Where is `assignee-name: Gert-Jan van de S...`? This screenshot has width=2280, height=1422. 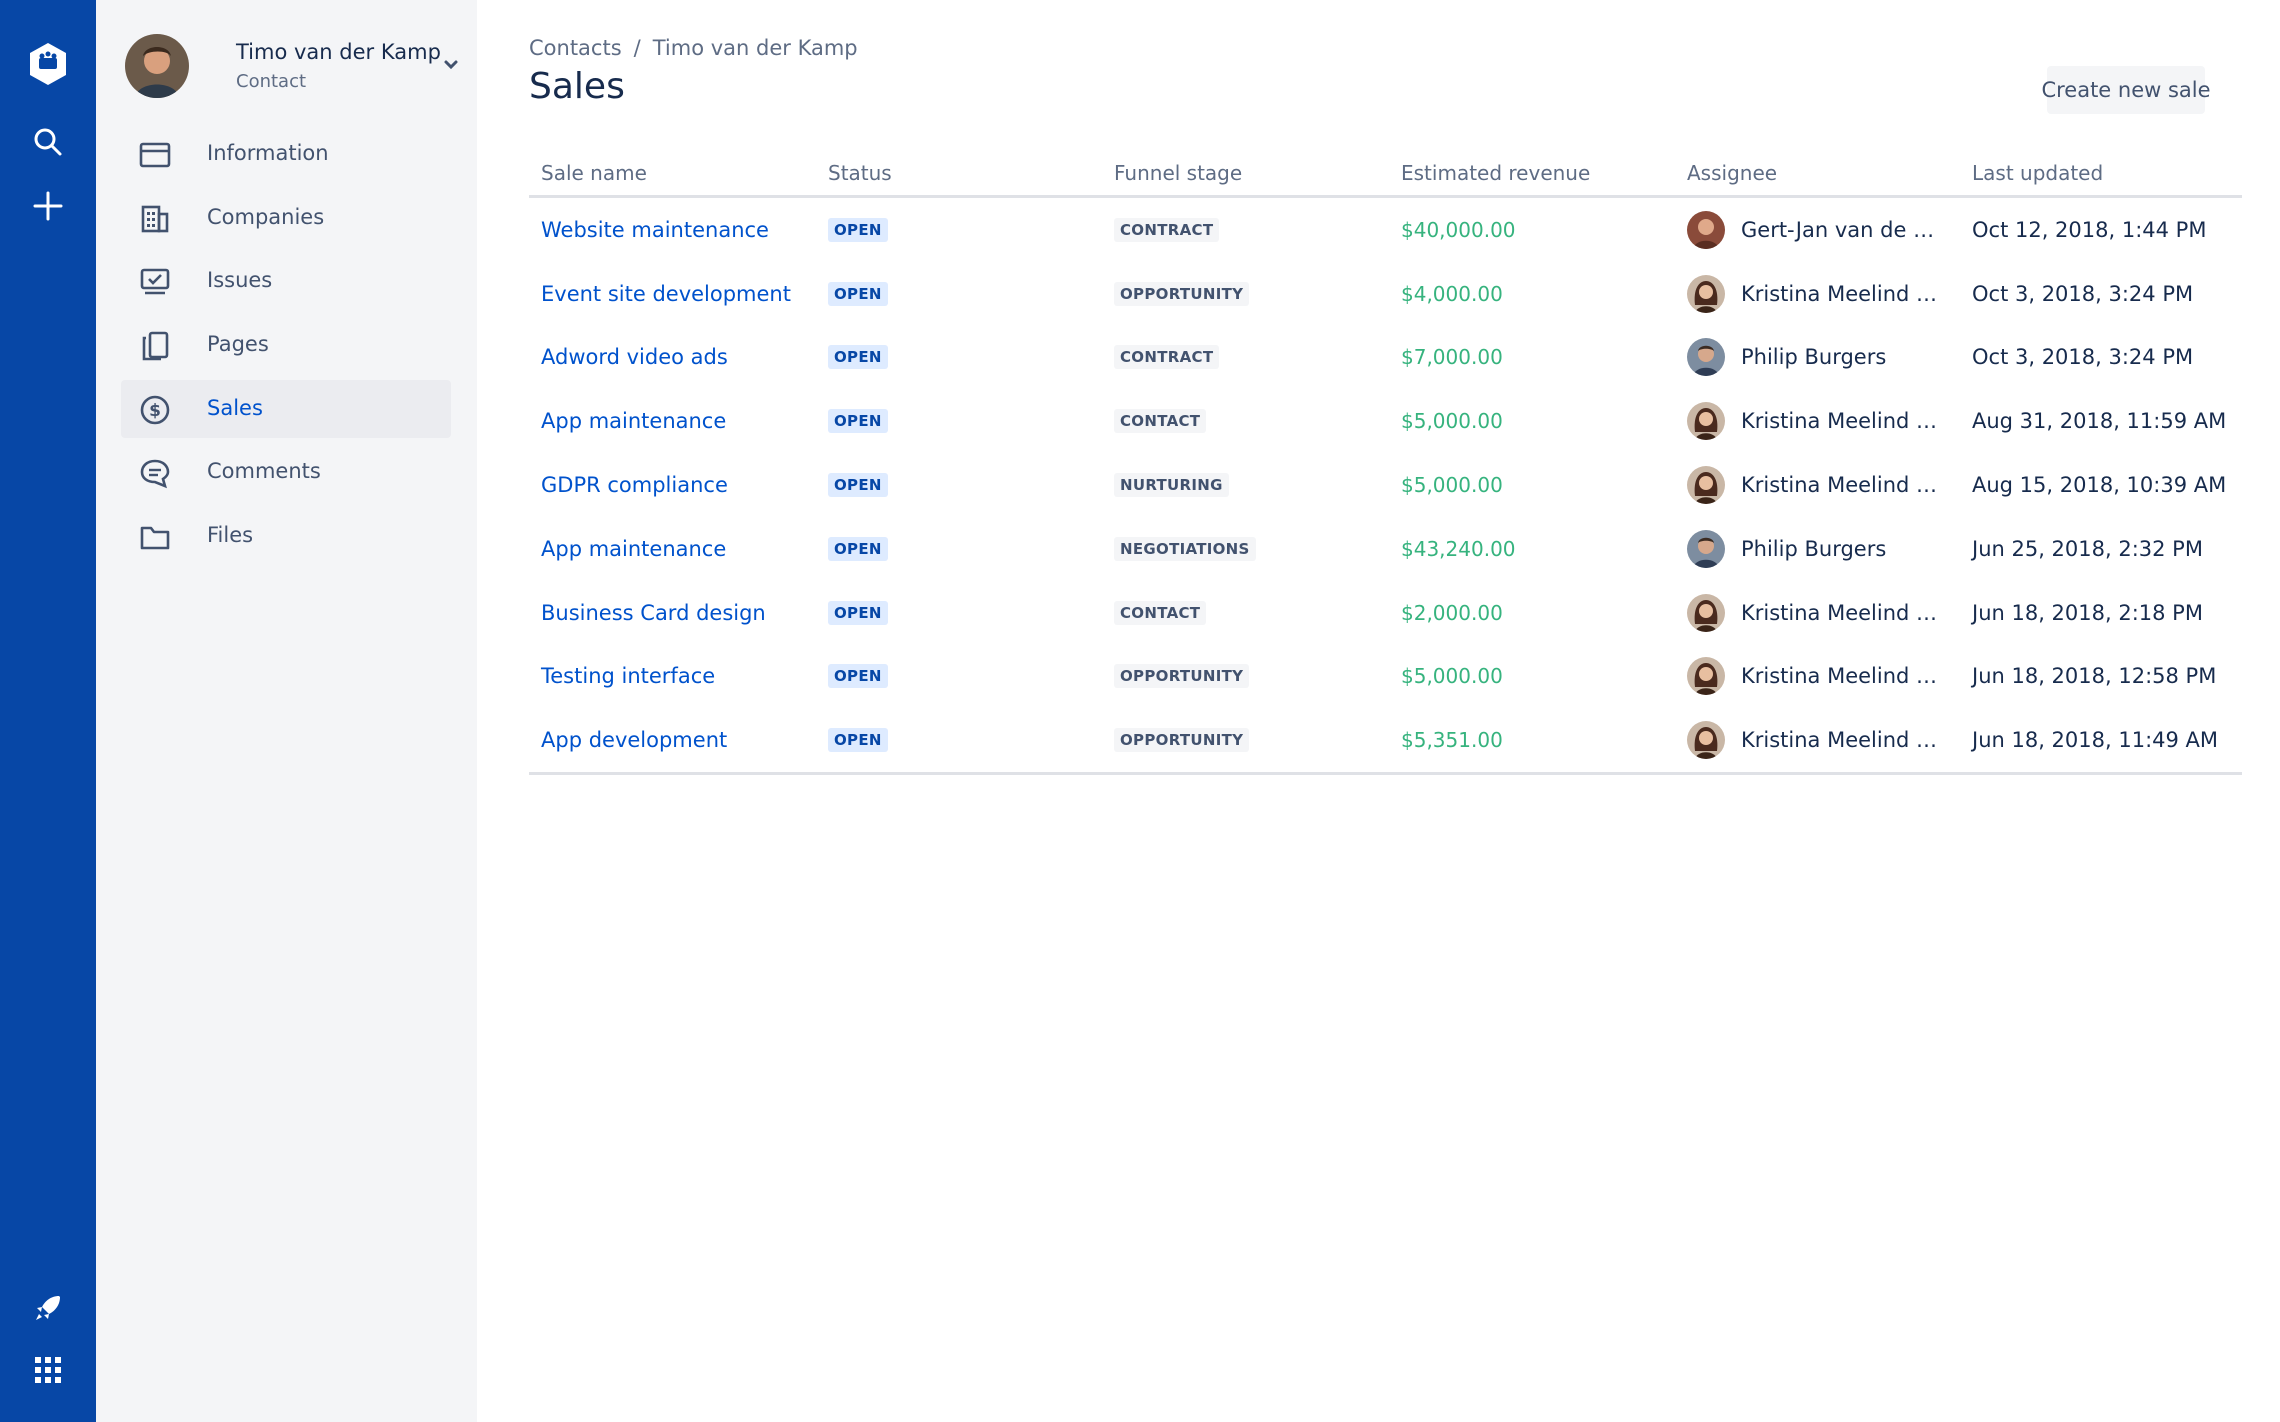
assignee-name: Gert-Jan van de S... is located at coordinates (1841, 230).